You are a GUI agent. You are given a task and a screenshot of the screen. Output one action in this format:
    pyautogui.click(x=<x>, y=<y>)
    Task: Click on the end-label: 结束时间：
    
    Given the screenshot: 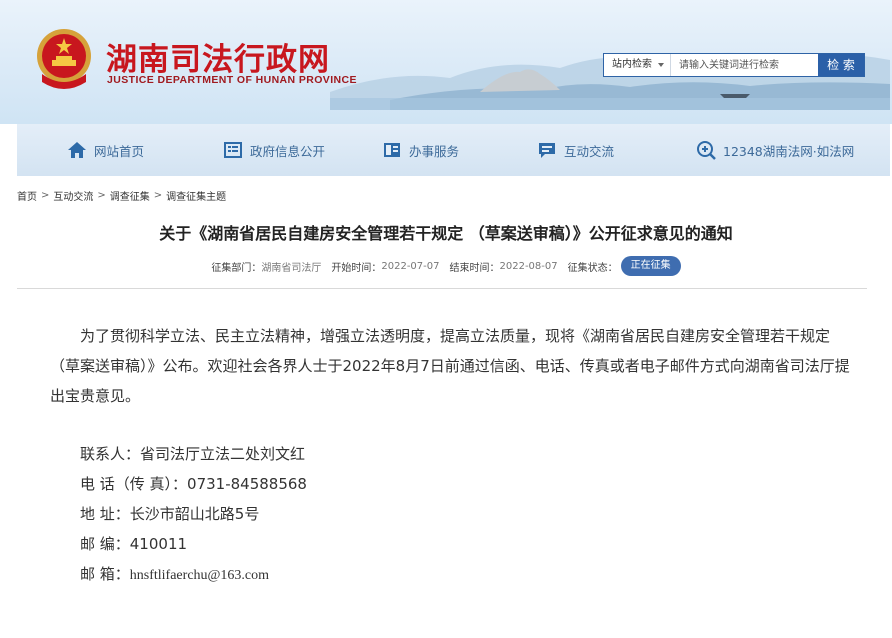 What is the action you would take?
    pyautogui.click(x=474, y=268)
    